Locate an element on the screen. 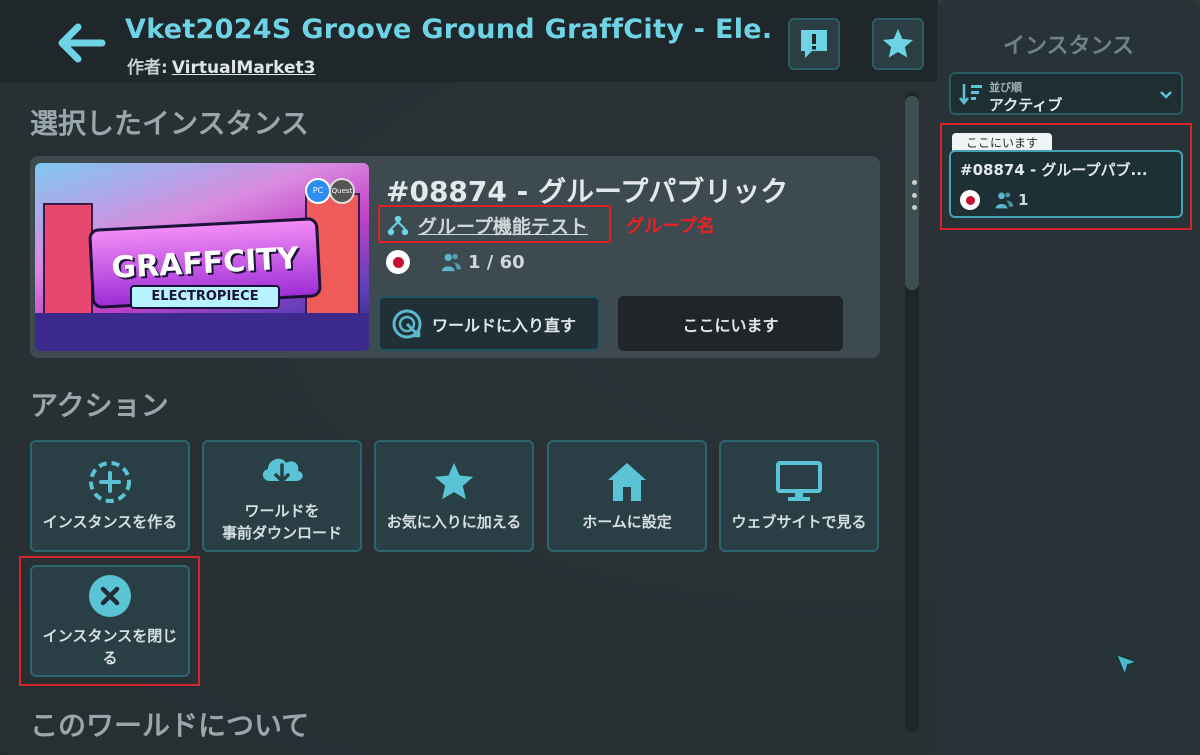 The height and width of the screenshot is (755, 1200). view-website-label: ウェブサイトで見る is located at coordinates (799, 522).